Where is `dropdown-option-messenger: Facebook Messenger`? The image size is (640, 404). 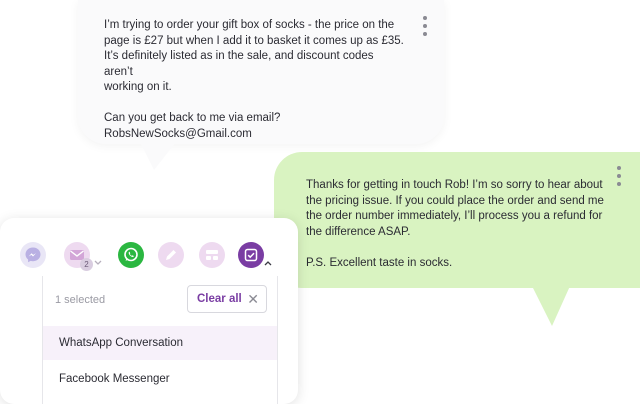 dropdown-option-messenger: Facebook Messenger is located at coordinates (160, 379).